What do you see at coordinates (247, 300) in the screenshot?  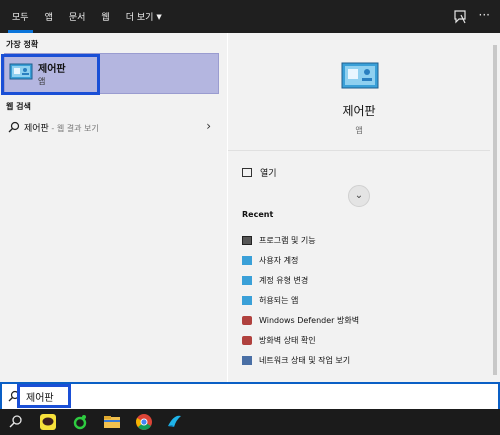 I see `allowed-apps-icon` at bounding box center [247, 300].